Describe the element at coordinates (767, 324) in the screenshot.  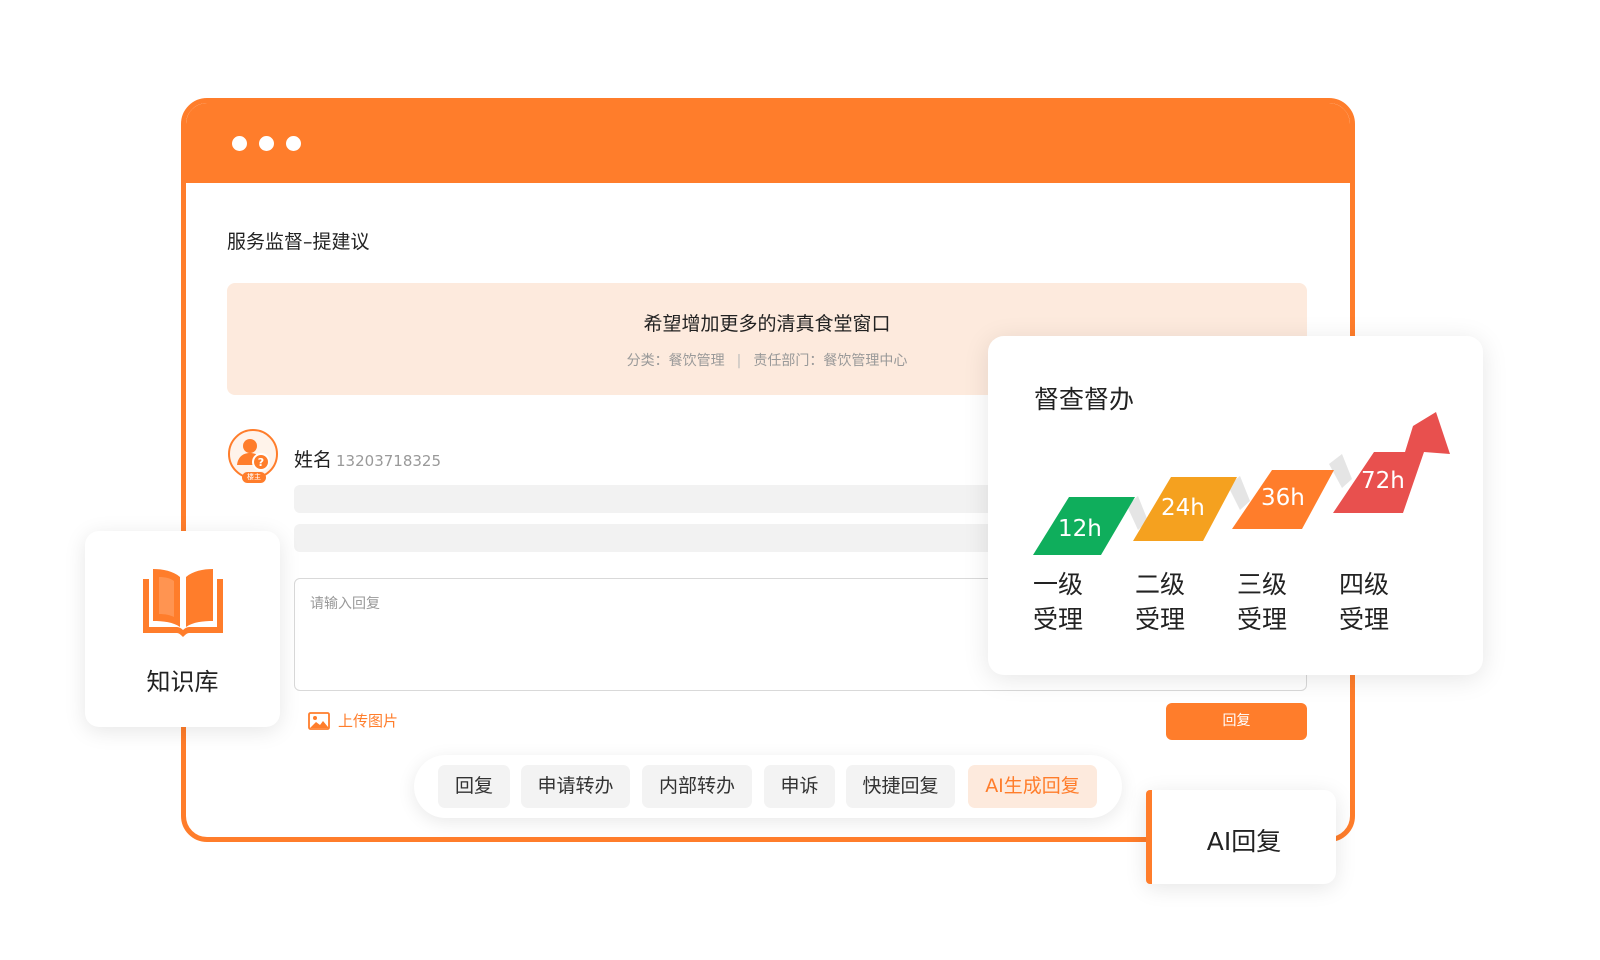
I see `suggestion-title: 希望增加更多的清真食堂窗口` at that location.